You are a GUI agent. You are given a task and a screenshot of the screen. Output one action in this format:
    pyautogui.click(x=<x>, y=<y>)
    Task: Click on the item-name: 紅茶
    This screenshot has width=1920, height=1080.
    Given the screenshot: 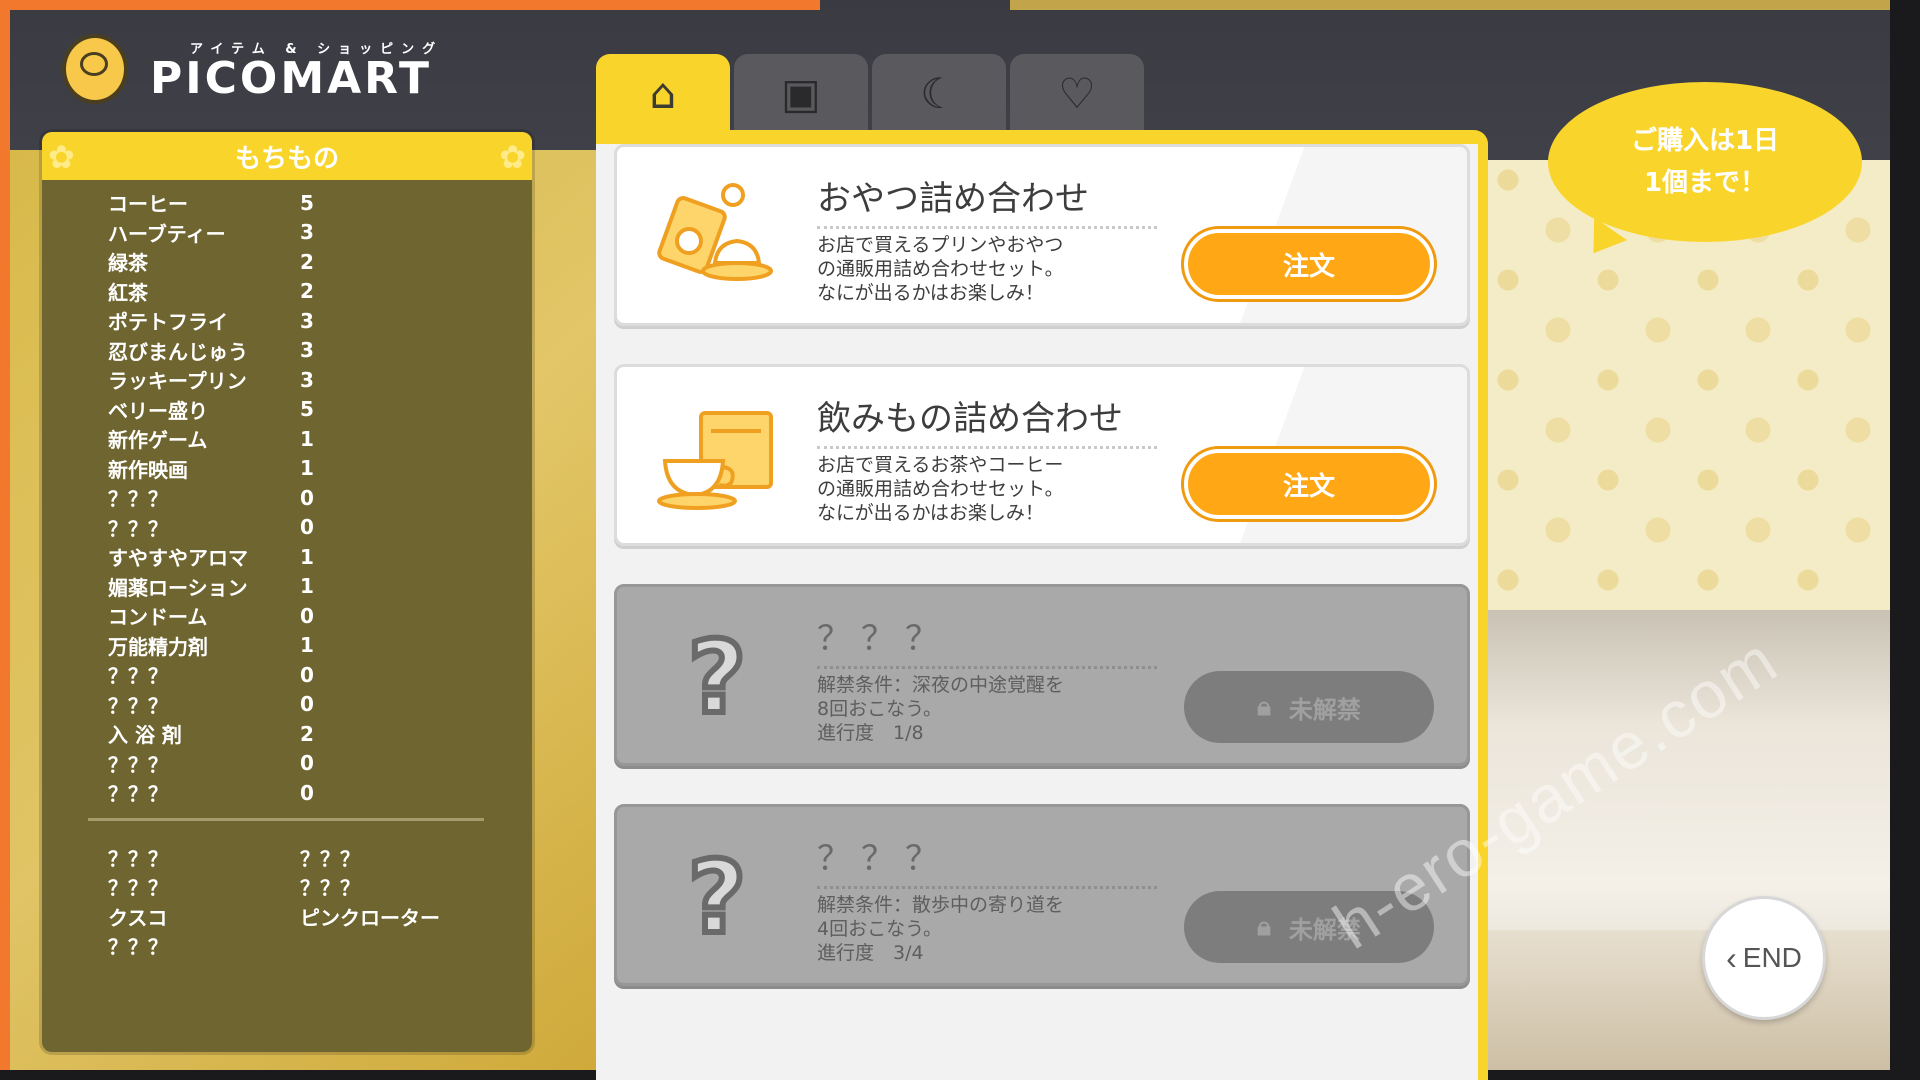 What is the action you would take?
    pyautogui.click(x=128, y=292)
    